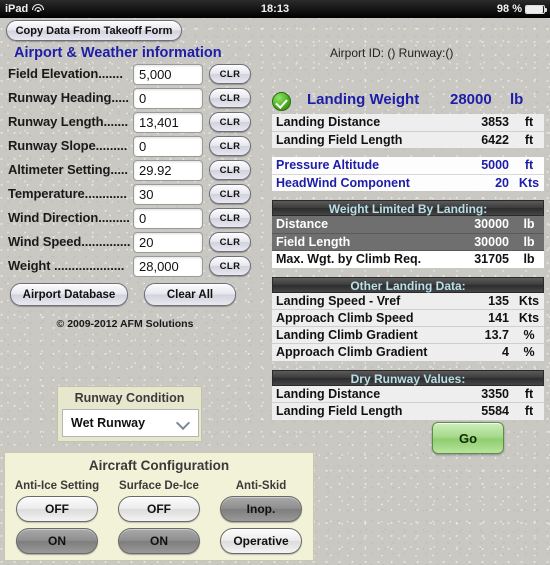  I want to click on go-button: Go, so click(468, 438).